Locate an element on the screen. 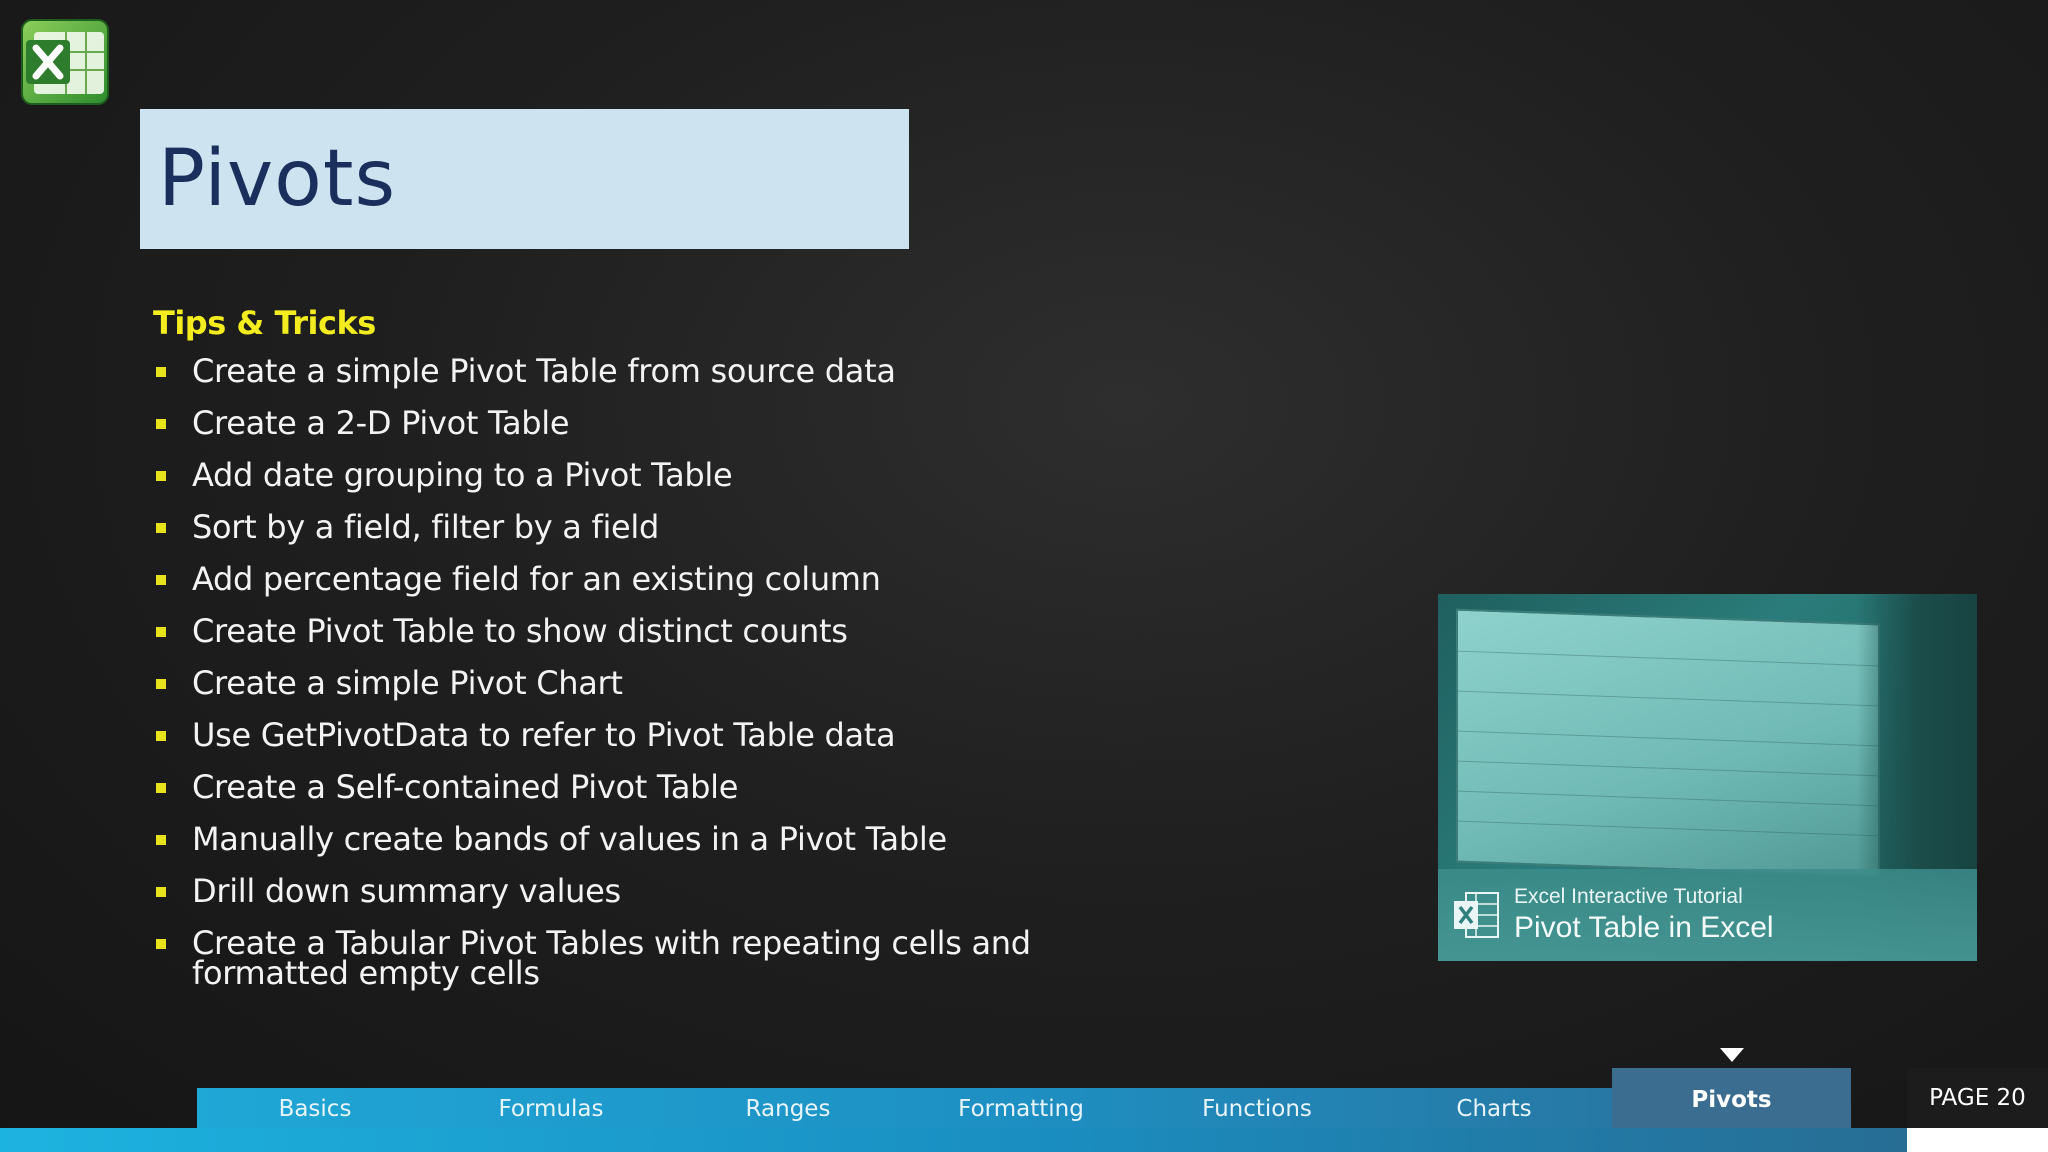  title-banner: Pivots is located at coordinates (524, 179).